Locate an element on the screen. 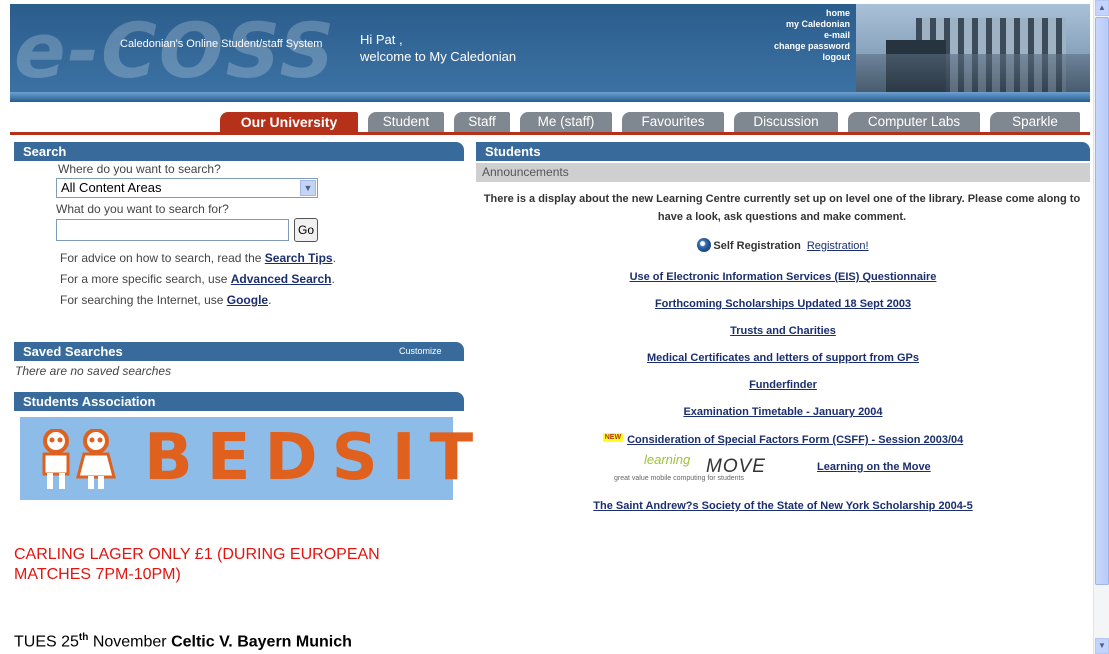  scroll-up-icon: ▲ is located at coordinates (1102, 8).